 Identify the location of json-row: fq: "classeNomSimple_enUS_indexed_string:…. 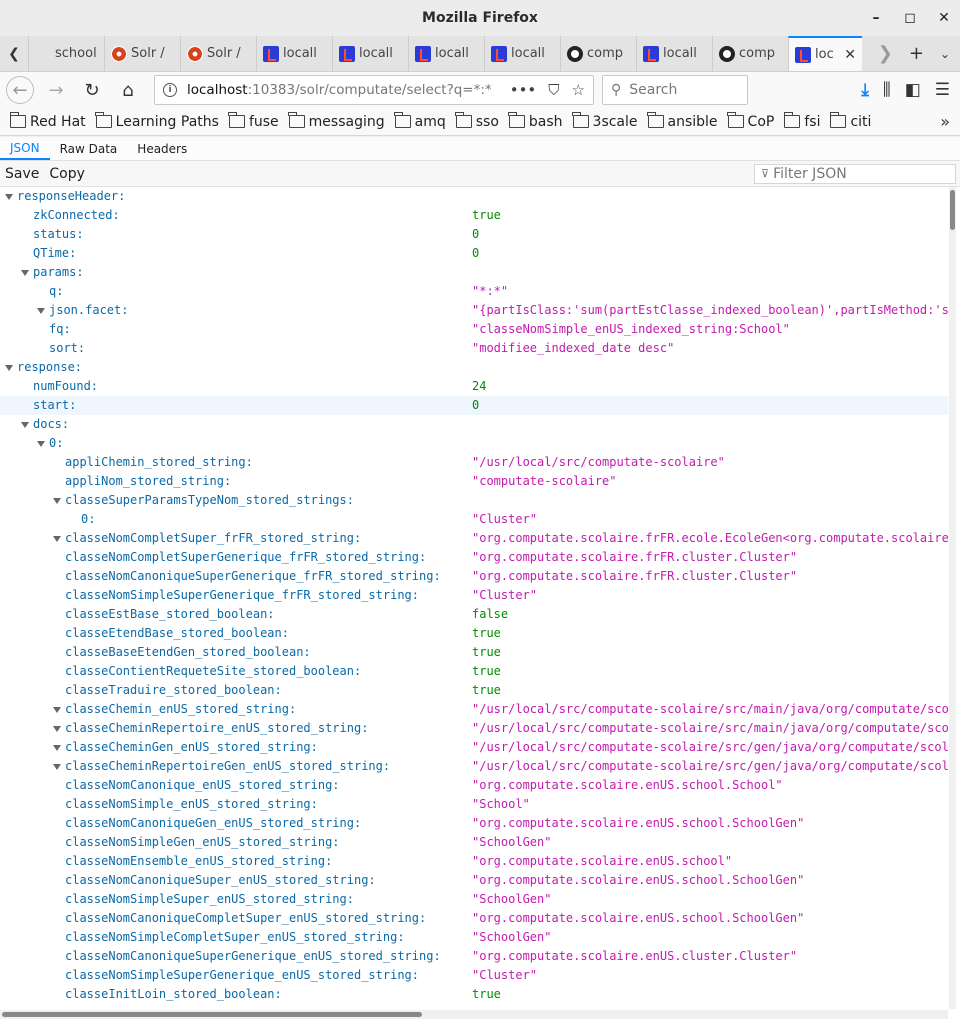
(474, 329).